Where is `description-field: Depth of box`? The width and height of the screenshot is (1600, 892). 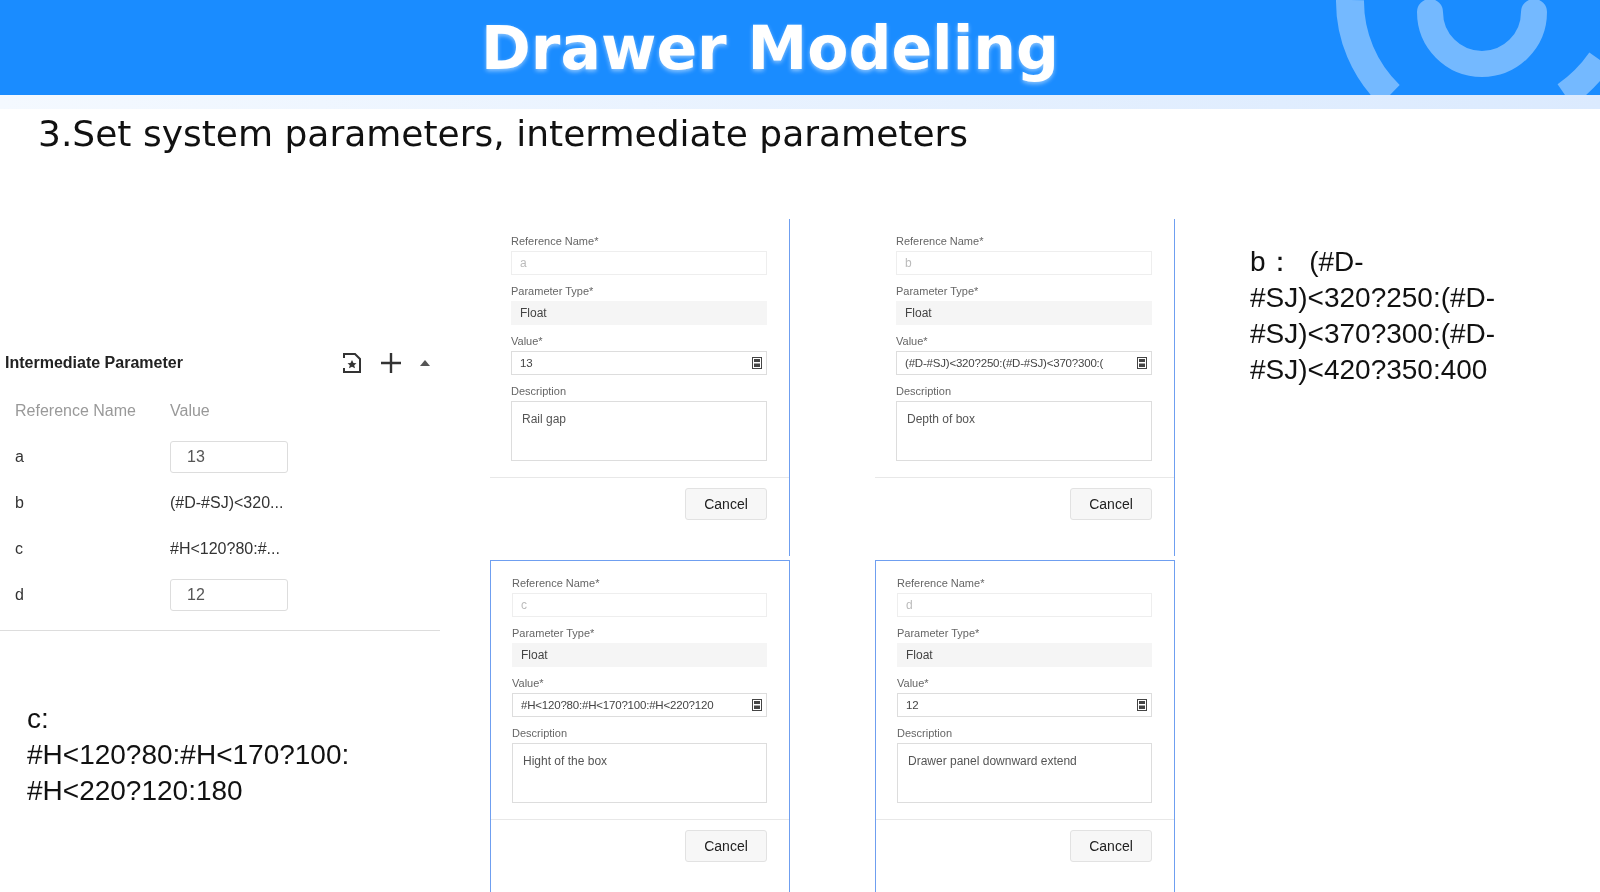
description-field: Depth of box is located at coordinates (1024, 431).